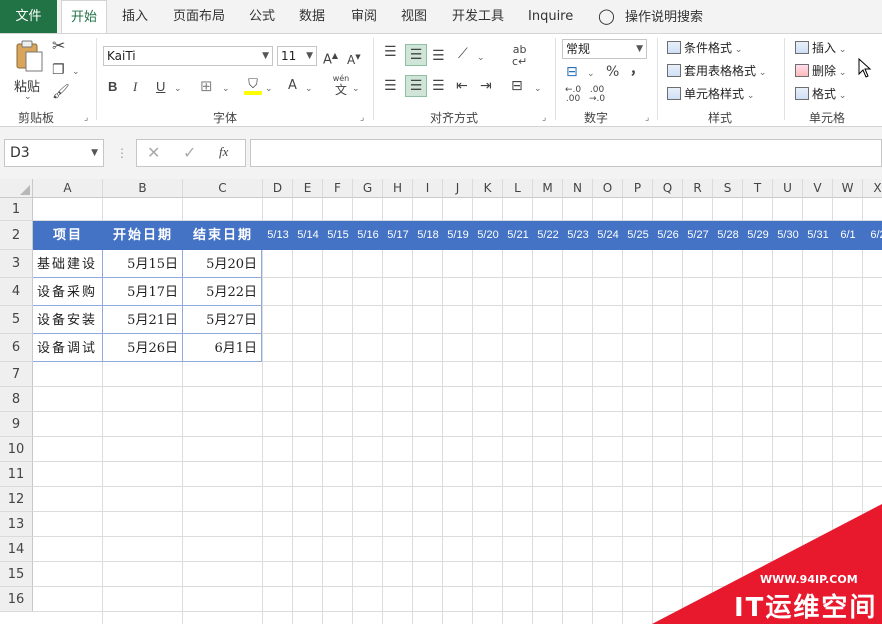 This screenshot has width=882, height=624. Describe the element at coordinates (548, 188) in the screenshot. I see `column-header: M` at that location.